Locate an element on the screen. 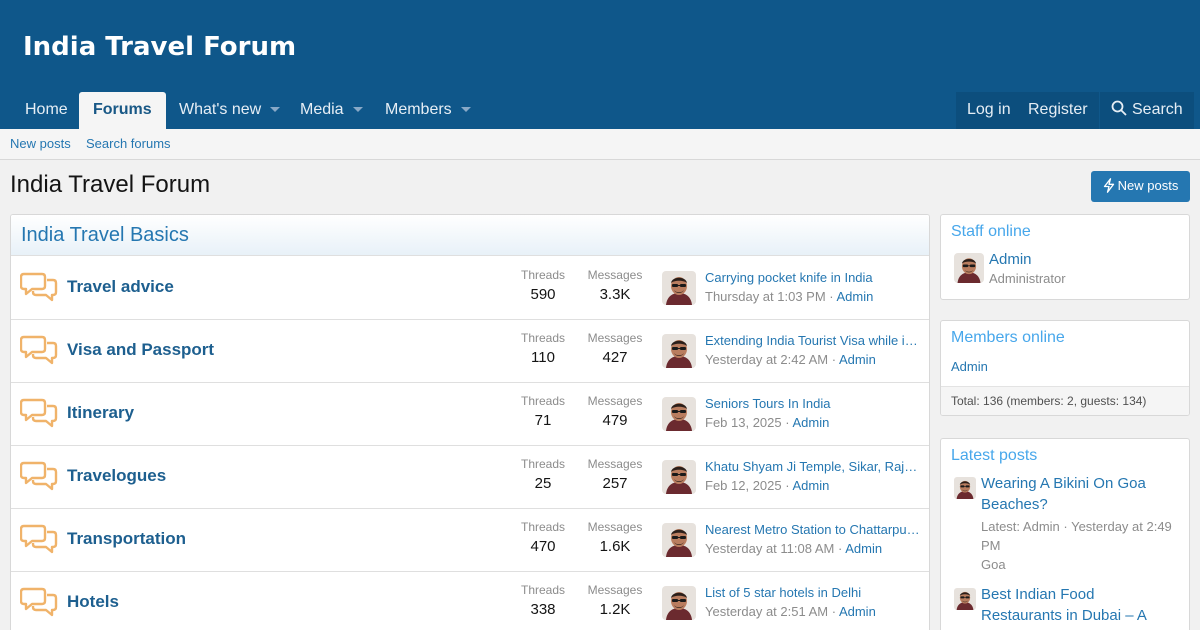 The image size is (1200, 630). latest-post-title: Carrying pocket knife in India is located at coordinates (813, 277).